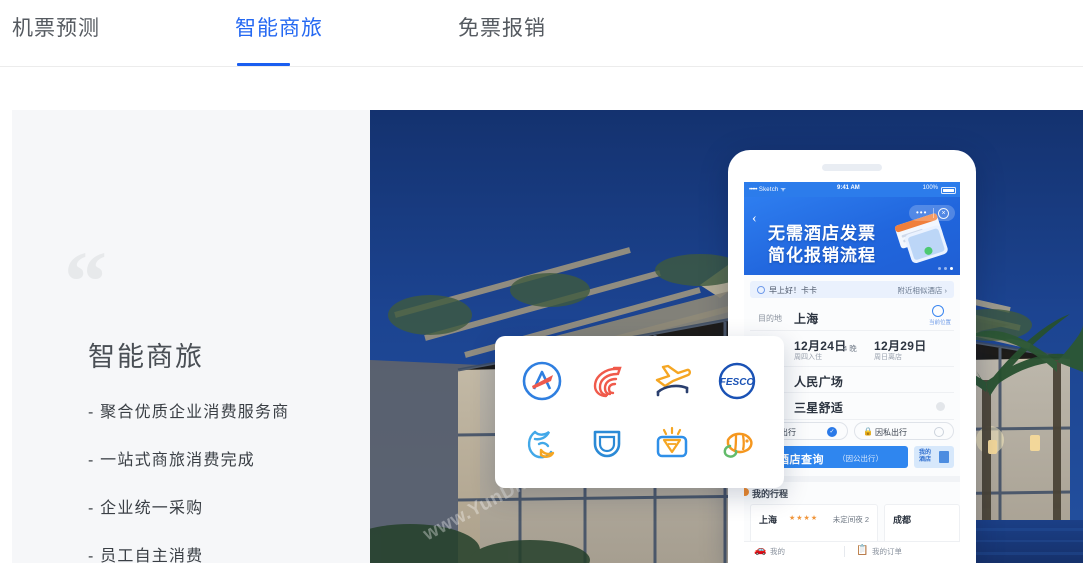  Describe the element at coordinates (850, 348) in the screenshot. I see `nights-count: 4 晚` at that location.